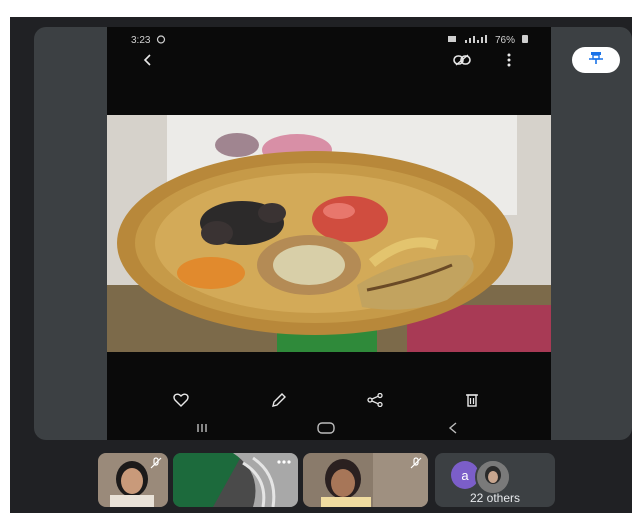  What do you see at coordinates (509, 60) in the screenshot?
I see `more-vert-icon` at bounding box center [509, 60].